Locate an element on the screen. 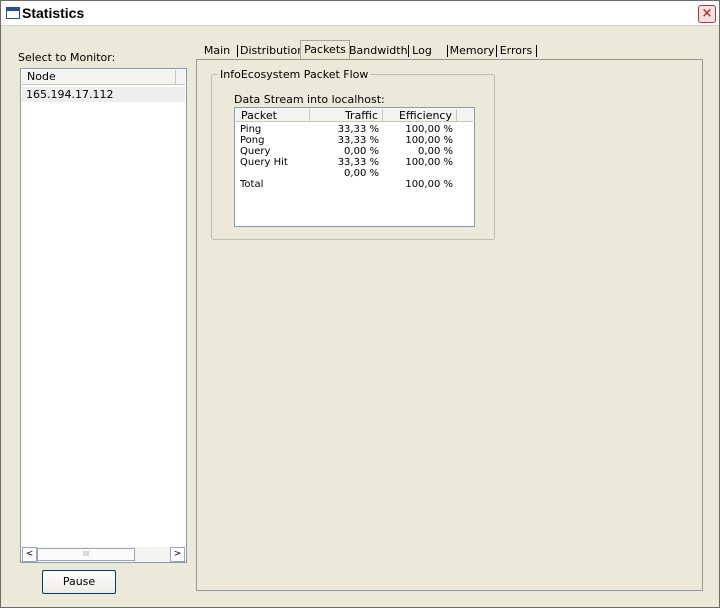  tab-main: Main is located at coordinates (217, 50).